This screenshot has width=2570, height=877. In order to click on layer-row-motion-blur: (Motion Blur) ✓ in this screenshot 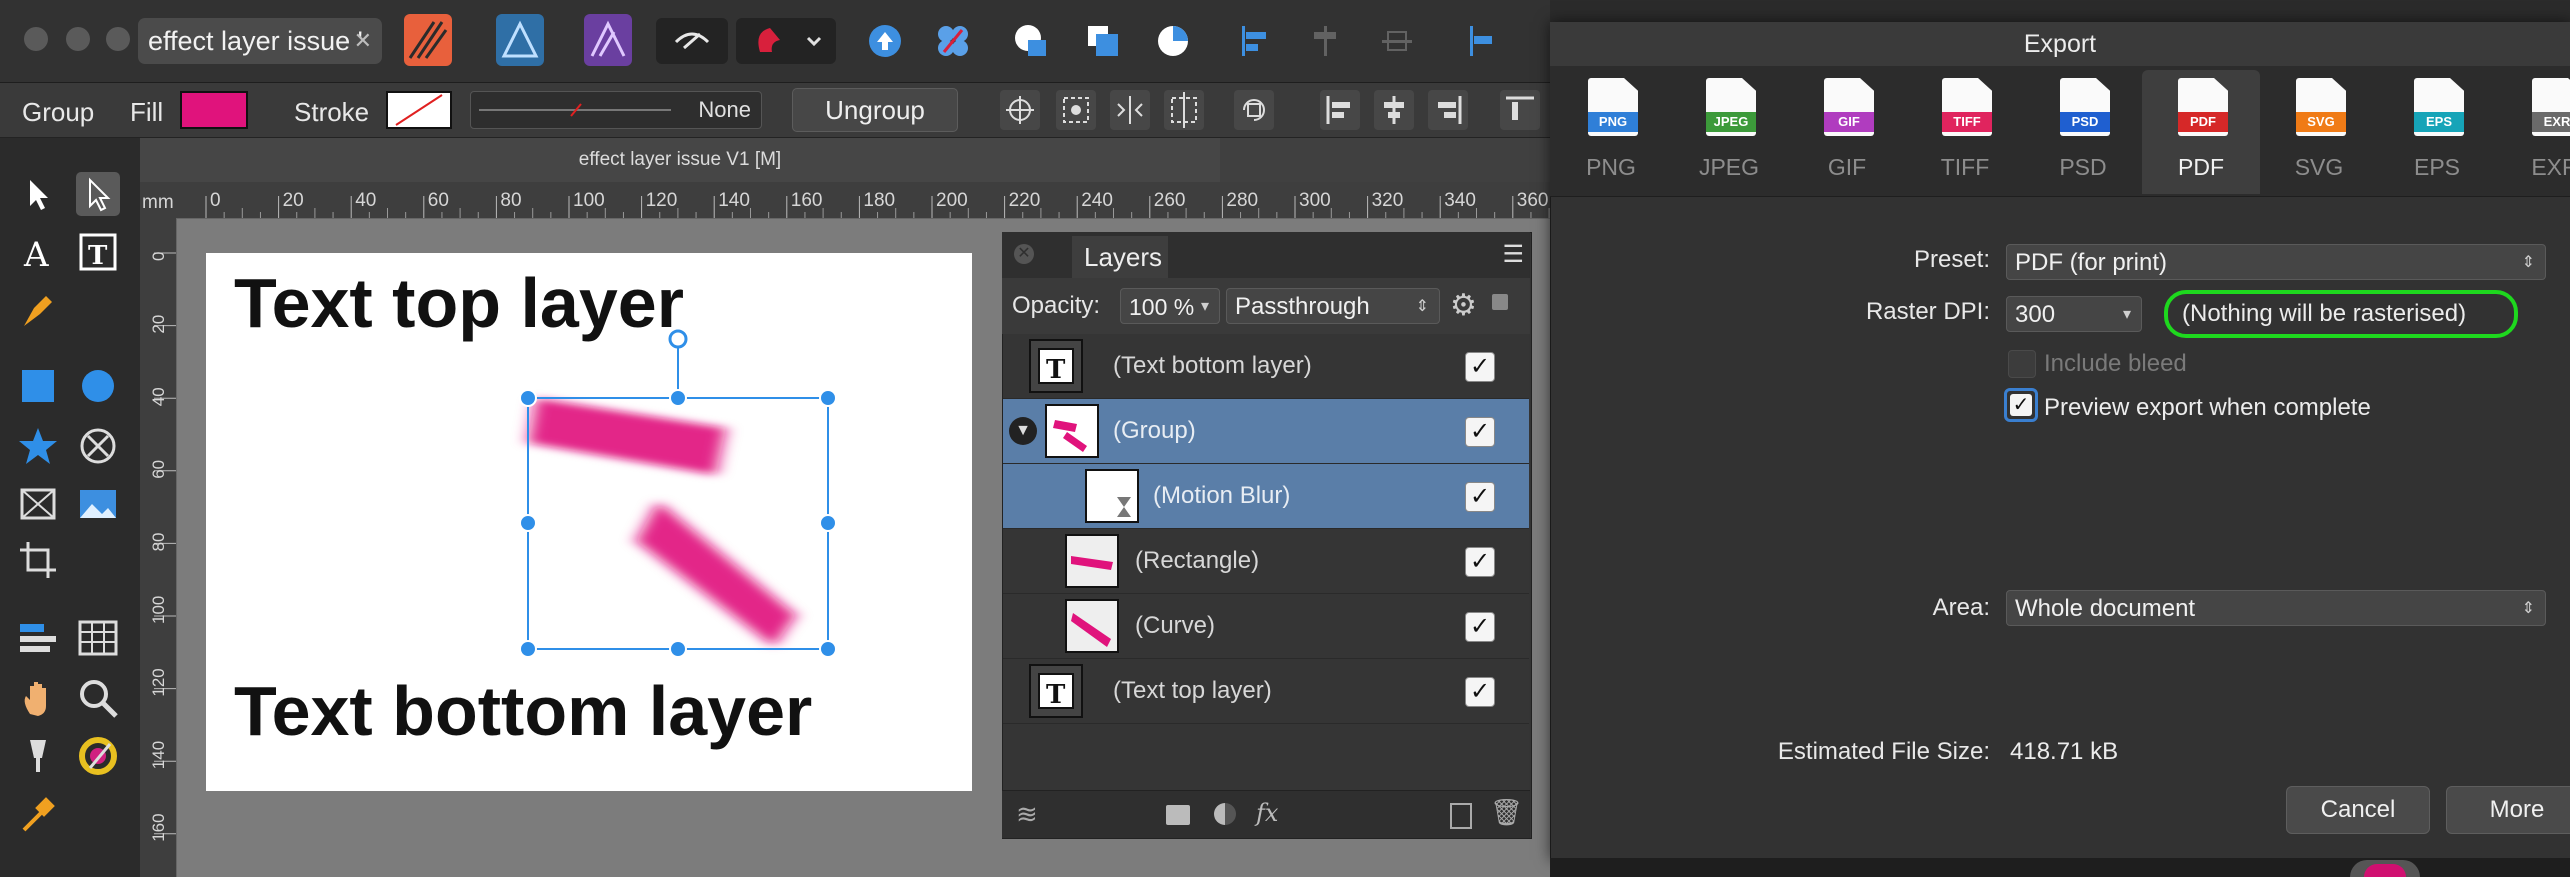, I will do `click(1266, 496)`.